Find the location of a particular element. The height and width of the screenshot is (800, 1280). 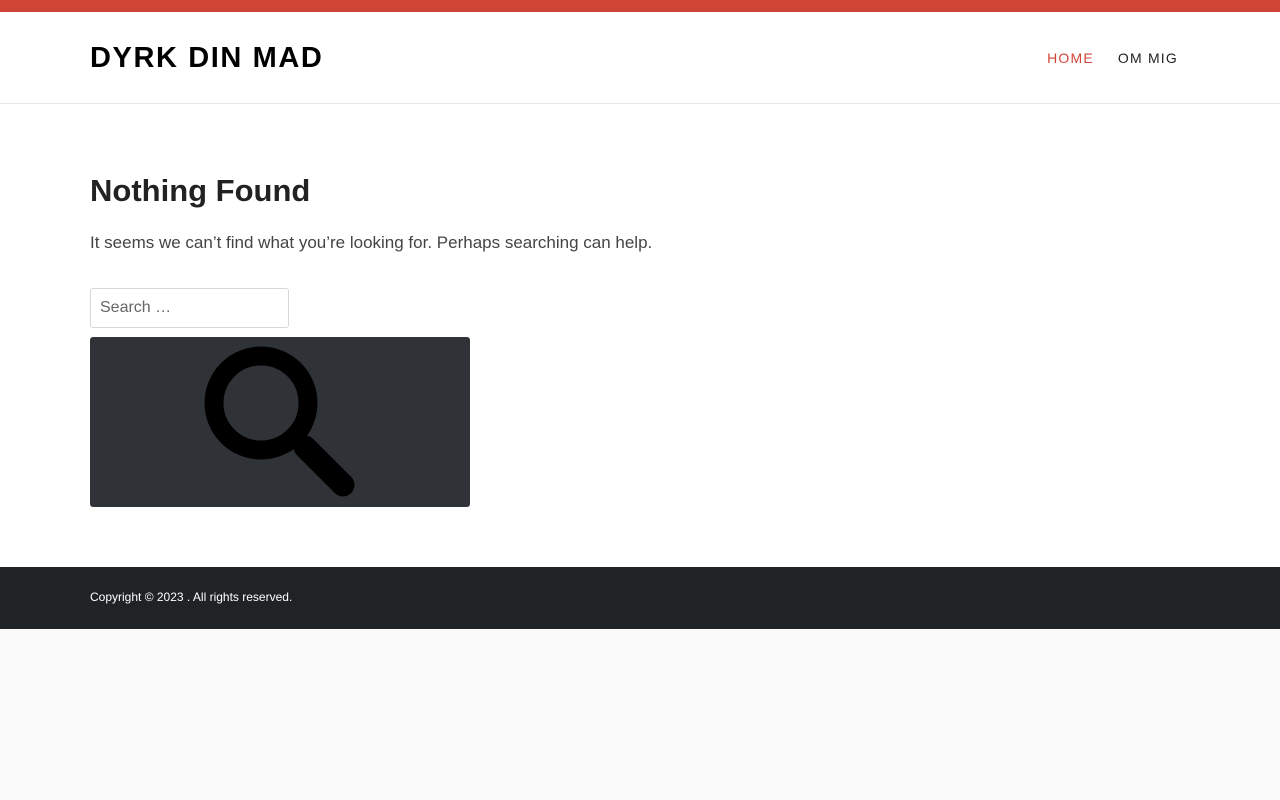

search-icon is located at coordinates (279, 421).